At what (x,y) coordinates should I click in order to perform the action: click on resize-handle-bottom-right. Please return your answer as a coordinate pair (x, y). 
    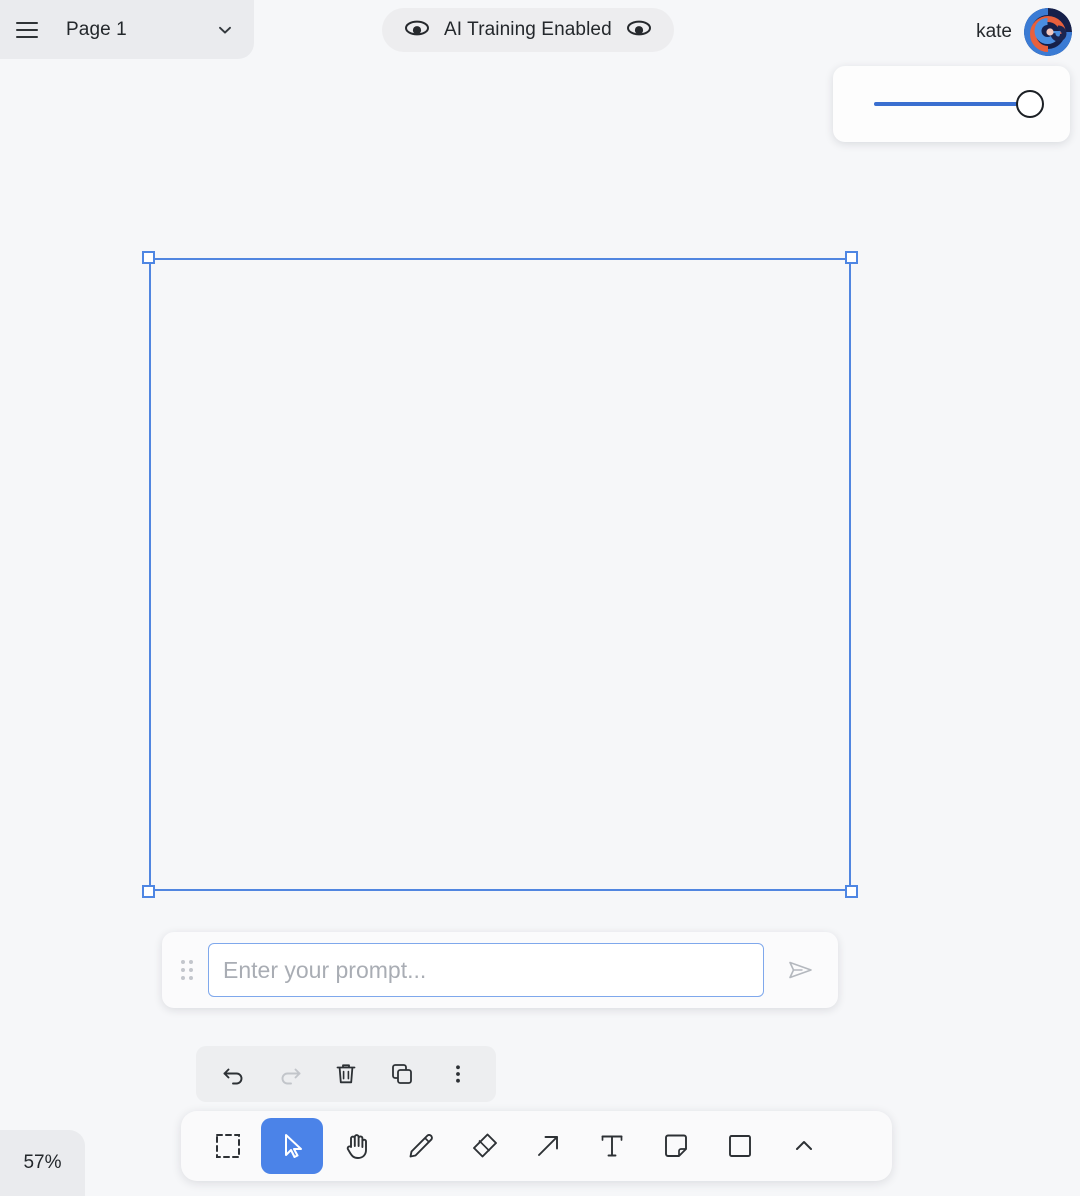
    Looking at the image, I should click on (851, 891).